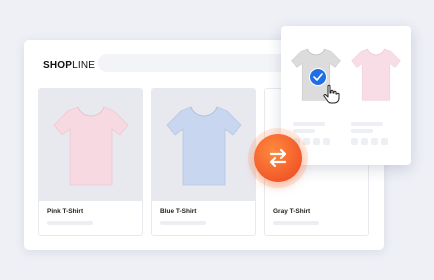 Image resolution: width=434 pixels, height=280 pixels. I want to click on product-name: Blue T-Shirt, so click(178, 211).